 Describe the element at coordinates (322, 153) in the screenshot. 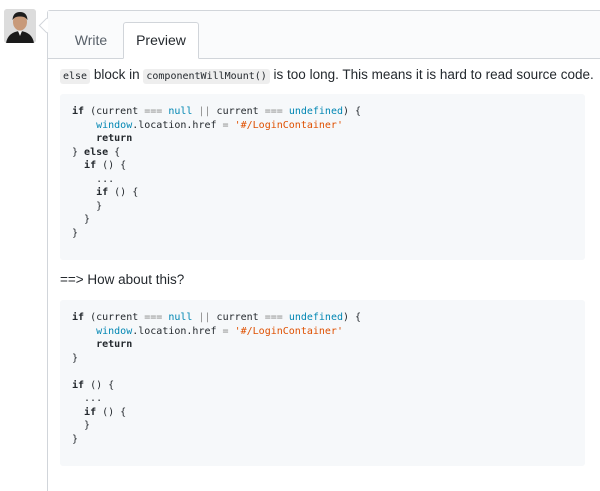

I see `code-line: } else {` at that location.